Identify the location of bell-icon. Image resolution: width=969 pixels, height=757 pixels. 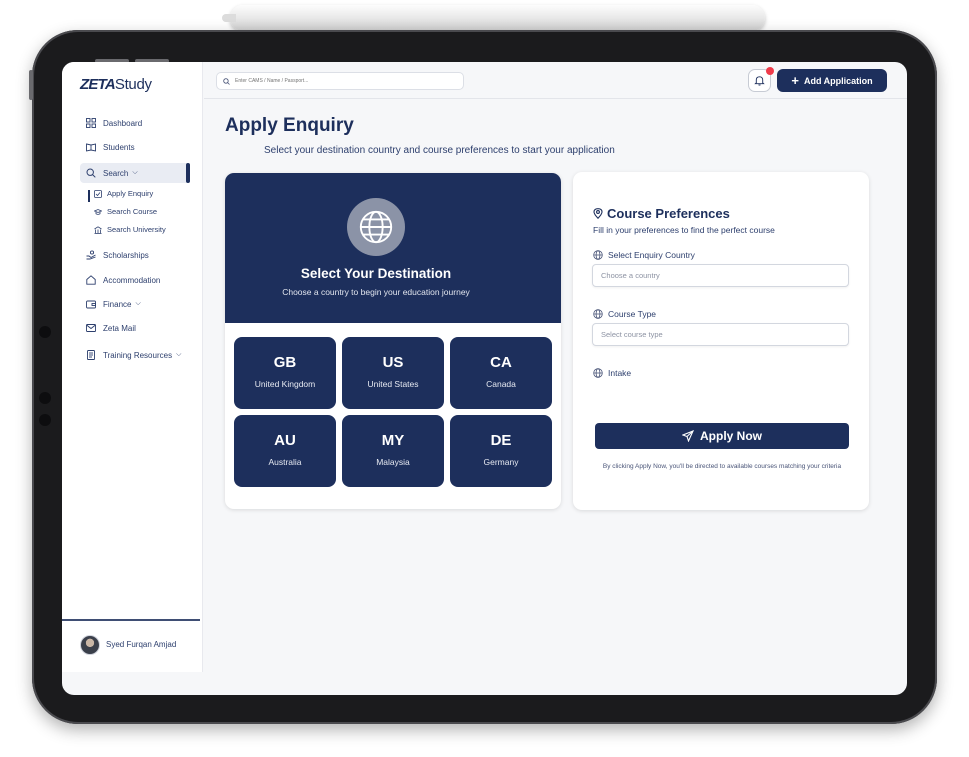
(759, 81).